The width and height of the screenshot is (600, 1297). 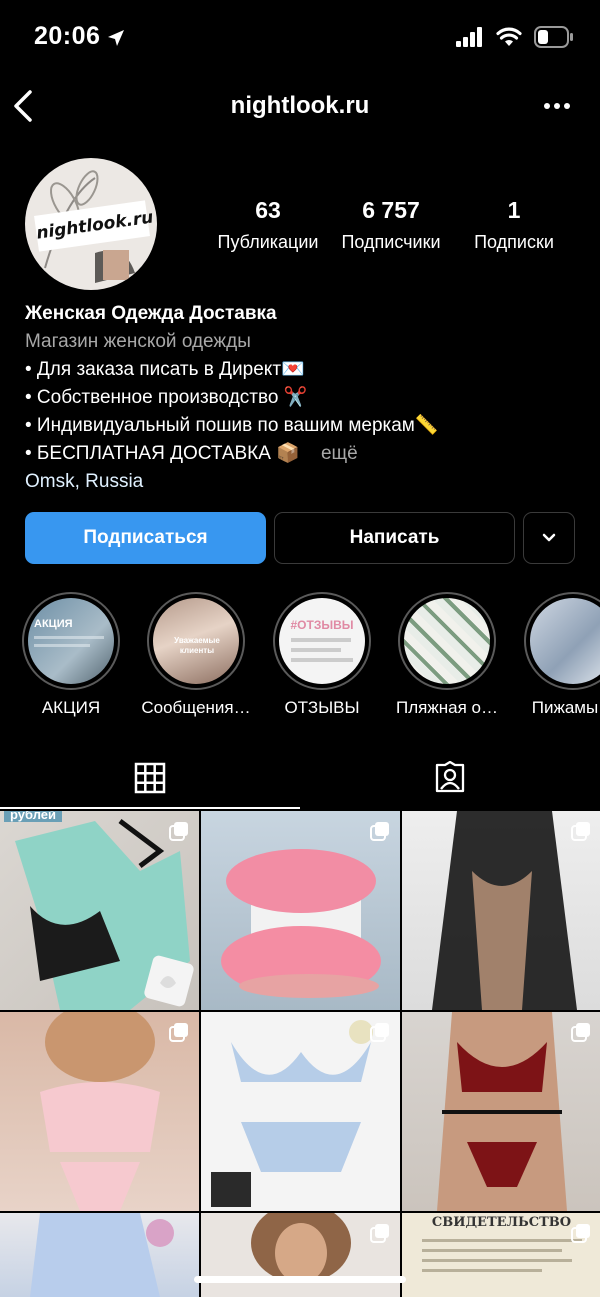 What do you see at coordinates (166, 397) in the screenshot?
I see `bio-line: • Собственное производство ✂️` at bounding box center [166, 397].